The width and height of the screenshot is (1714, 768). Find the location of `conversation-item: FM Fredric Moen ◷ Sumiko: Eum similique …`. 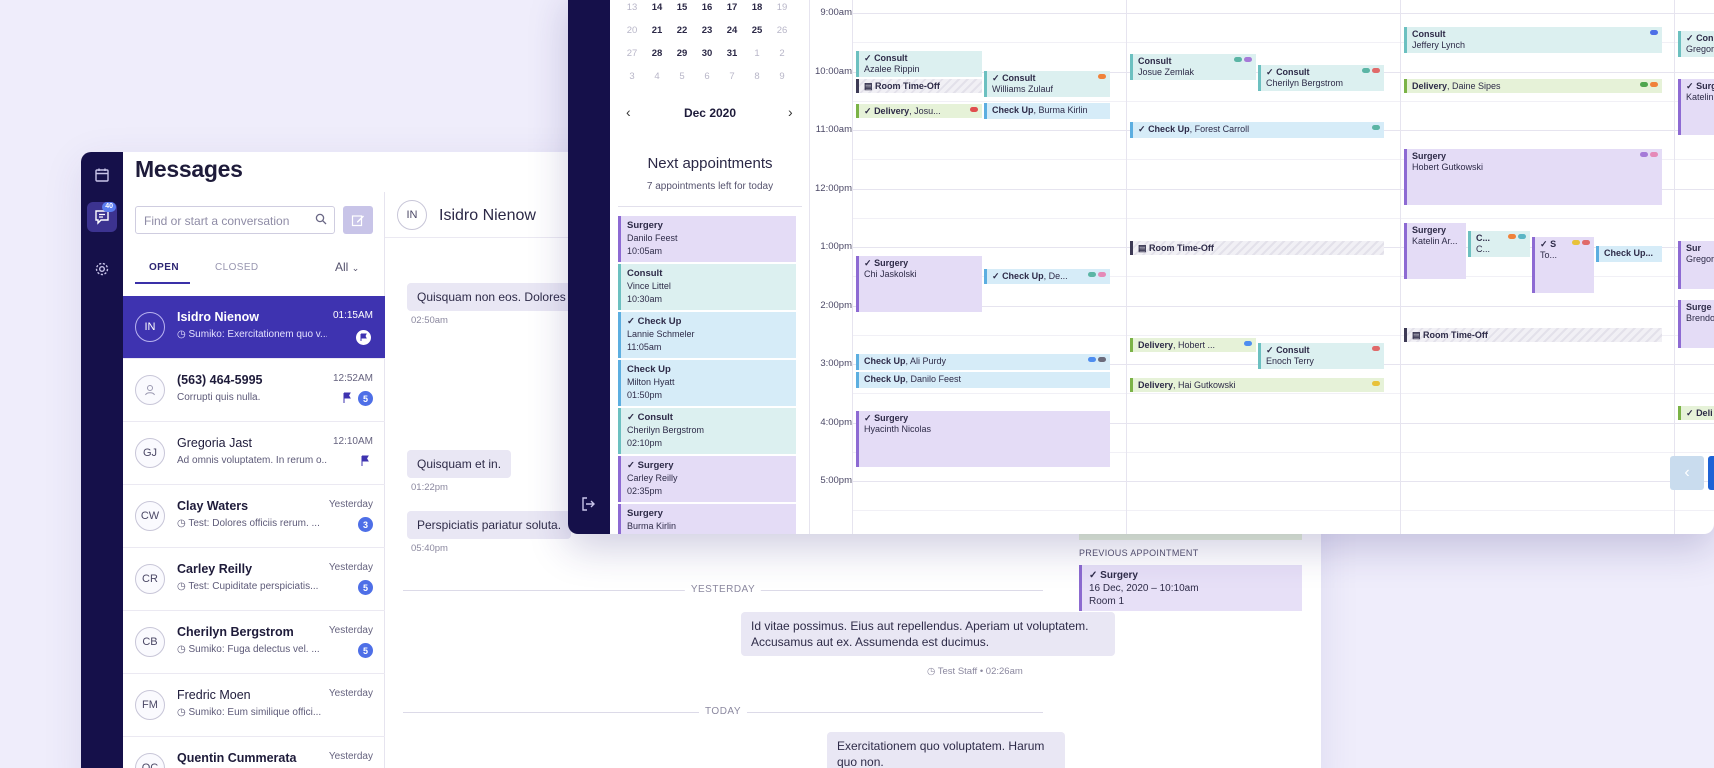

conversation-item: FM Fredric Moen ◷ Sumiko: Eum similique … is located at coordinates (254, 705).